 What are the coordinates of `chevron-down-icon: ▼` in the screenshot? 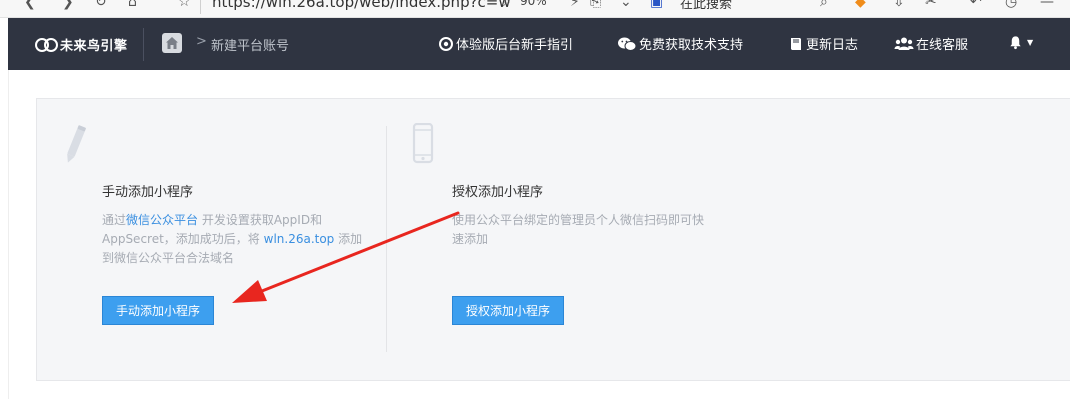 It's located at (1030, 42).